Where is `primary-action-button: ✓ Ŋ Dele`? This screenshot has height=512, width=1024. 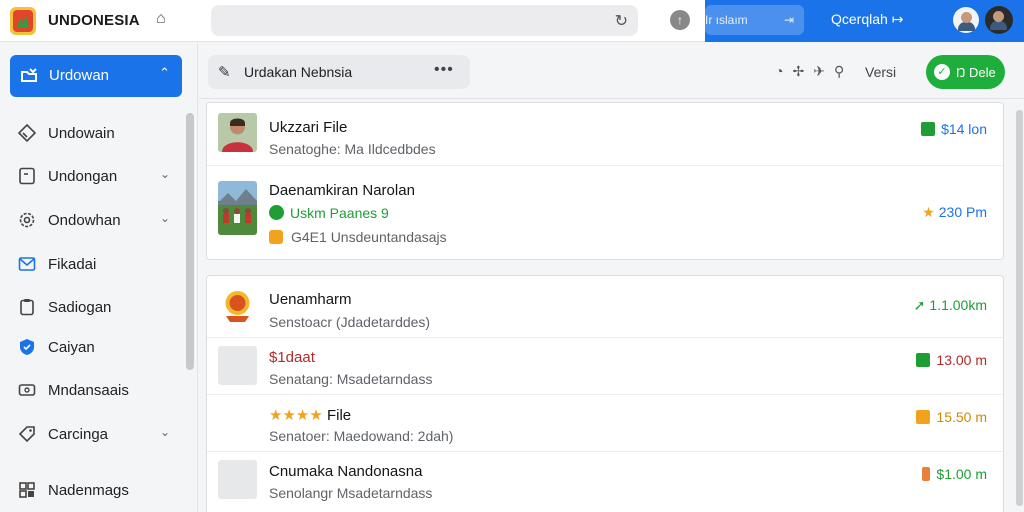
primary-action-button: ✓ Ŋ Dele is located at coordinates (965, 72).